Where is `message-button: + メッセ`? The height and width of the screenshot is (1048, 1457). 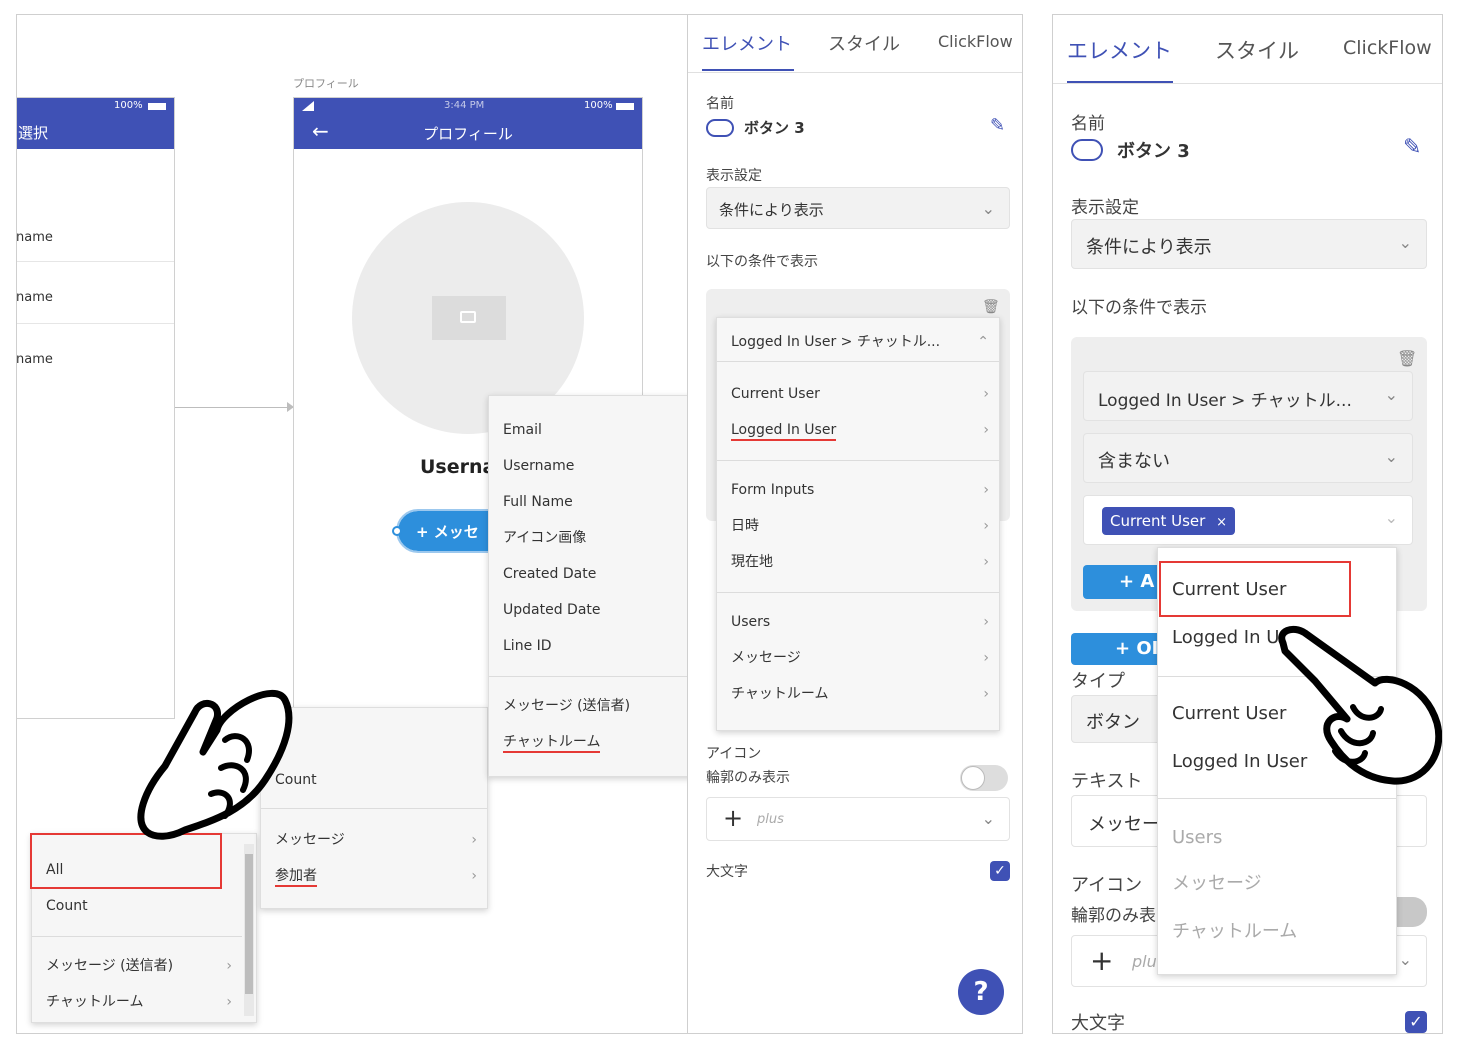
message-button: + メッセ is located at coordinates (448, 531).